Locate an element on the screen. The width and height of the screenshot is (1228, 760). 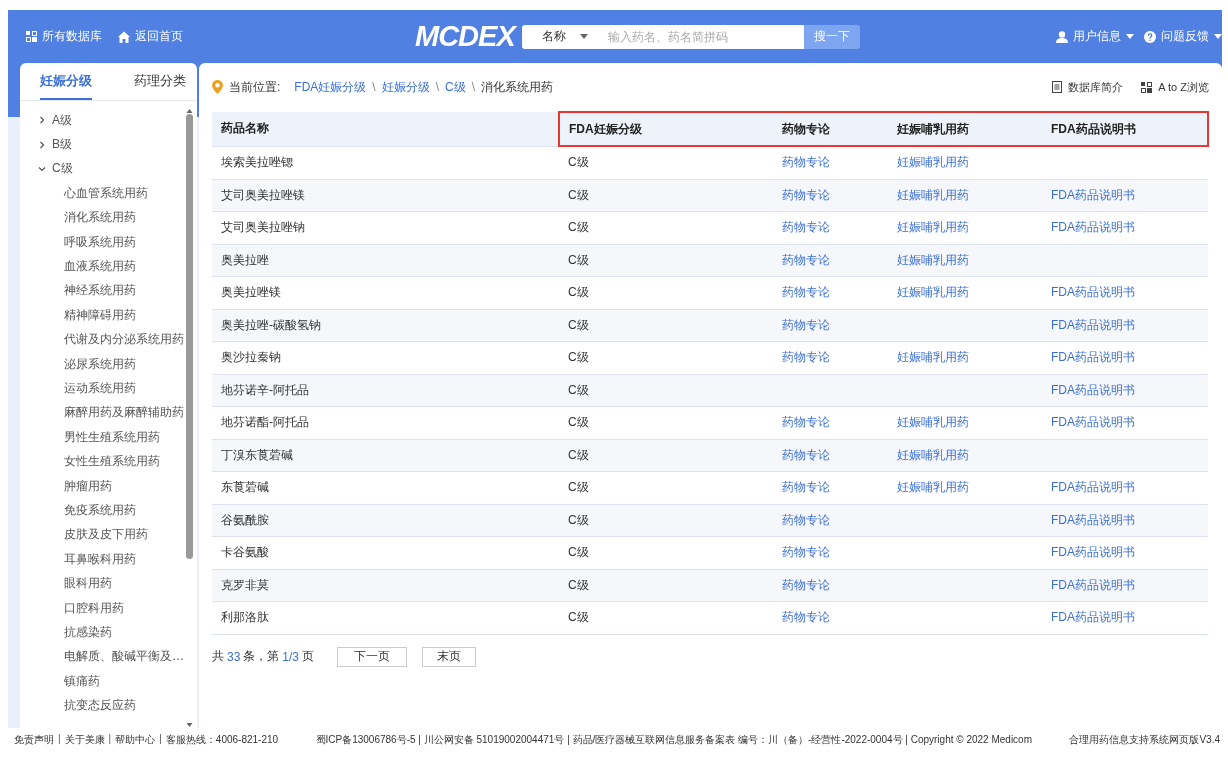
scrollbar is located at coordinates (189, 418).